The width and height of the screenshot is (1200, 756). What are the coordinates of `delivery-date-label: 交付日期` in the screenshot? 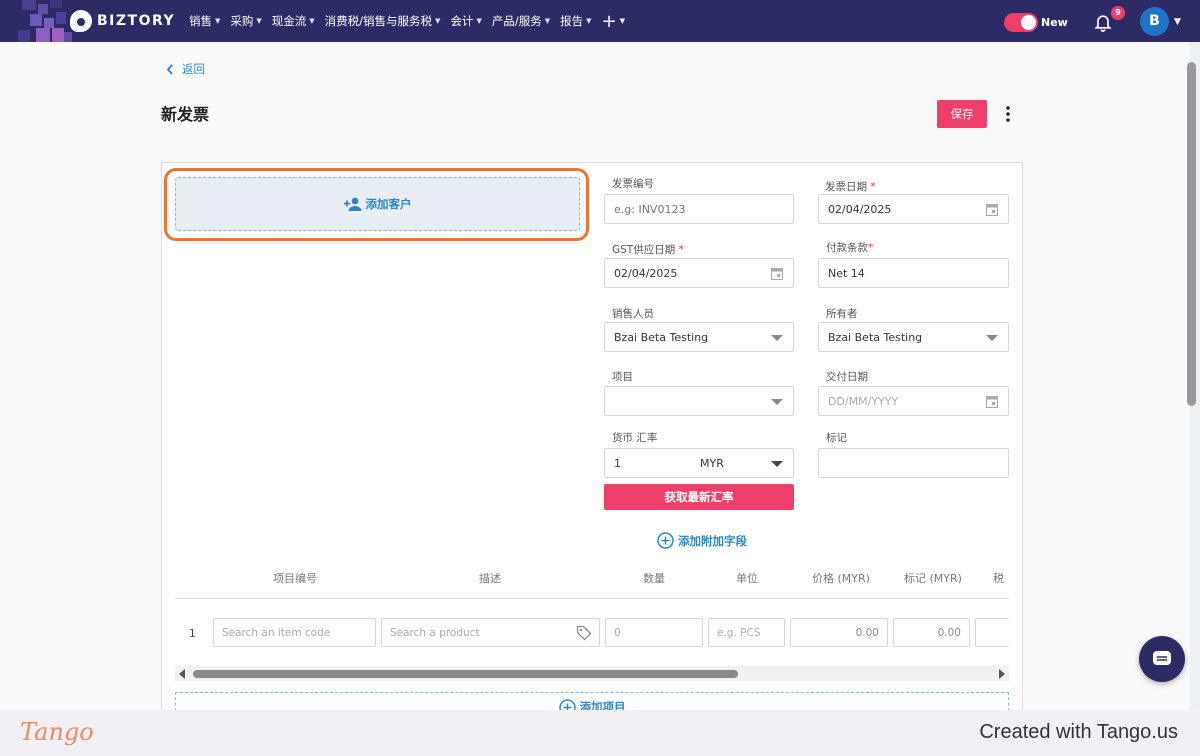 It's located at (847, 377).